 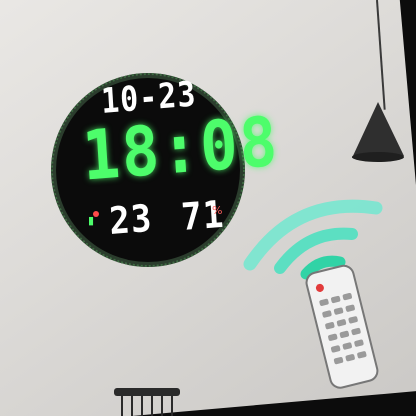 What do you see at coordinates (131, 220) in the screenshot?
I see `clock-temperature: 23` at bounding box center [131, 220].